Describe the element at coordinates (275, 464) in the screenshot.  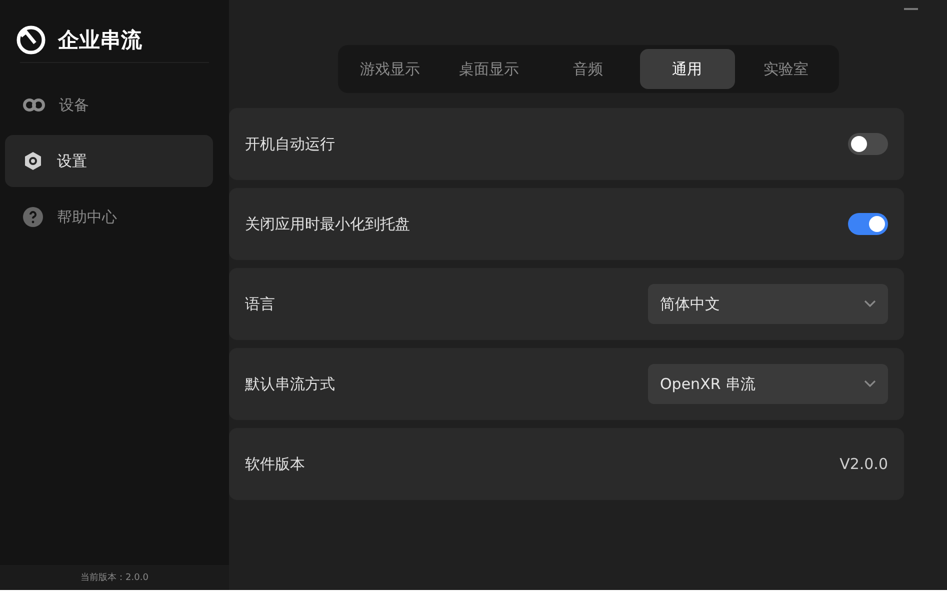
I see `setting-label: 软件版本` at that location.